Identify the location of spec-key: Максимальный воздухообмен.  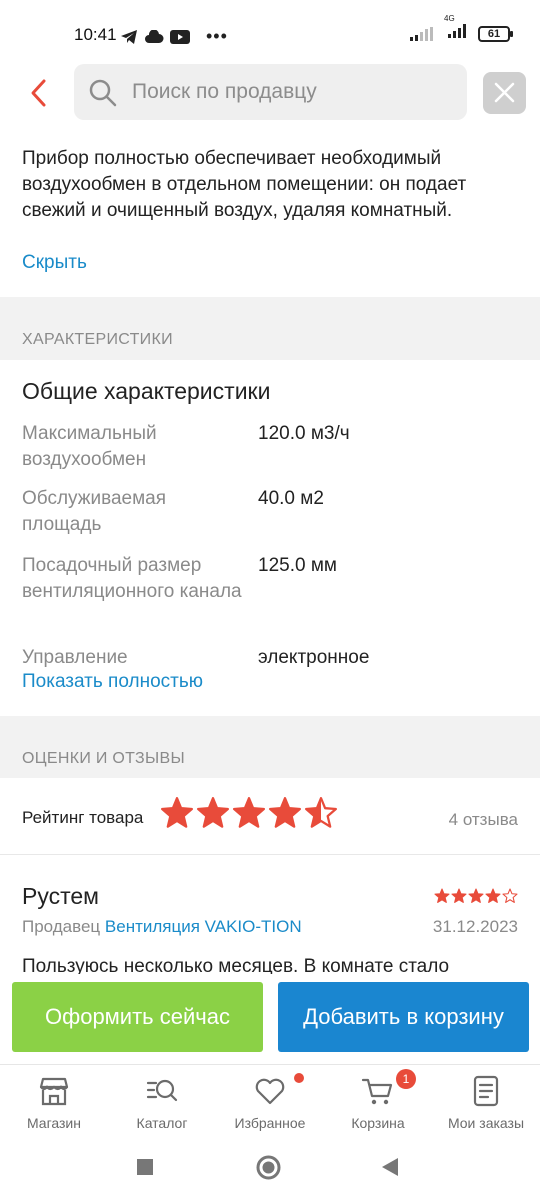
(89, 446).